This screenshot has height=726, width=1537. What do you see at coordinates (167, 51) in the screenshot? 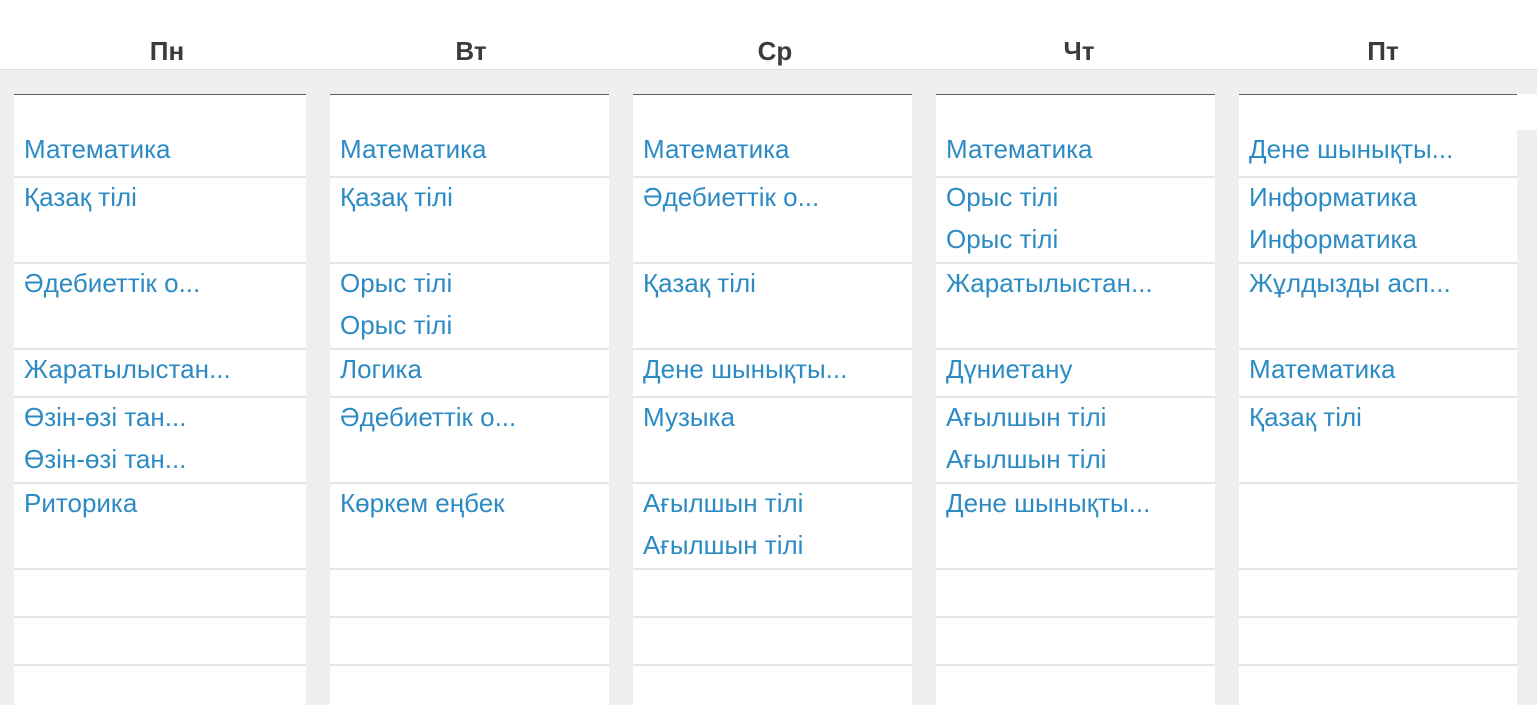
I see `day-header-monday: Пн` at bounding box center [167, 51].